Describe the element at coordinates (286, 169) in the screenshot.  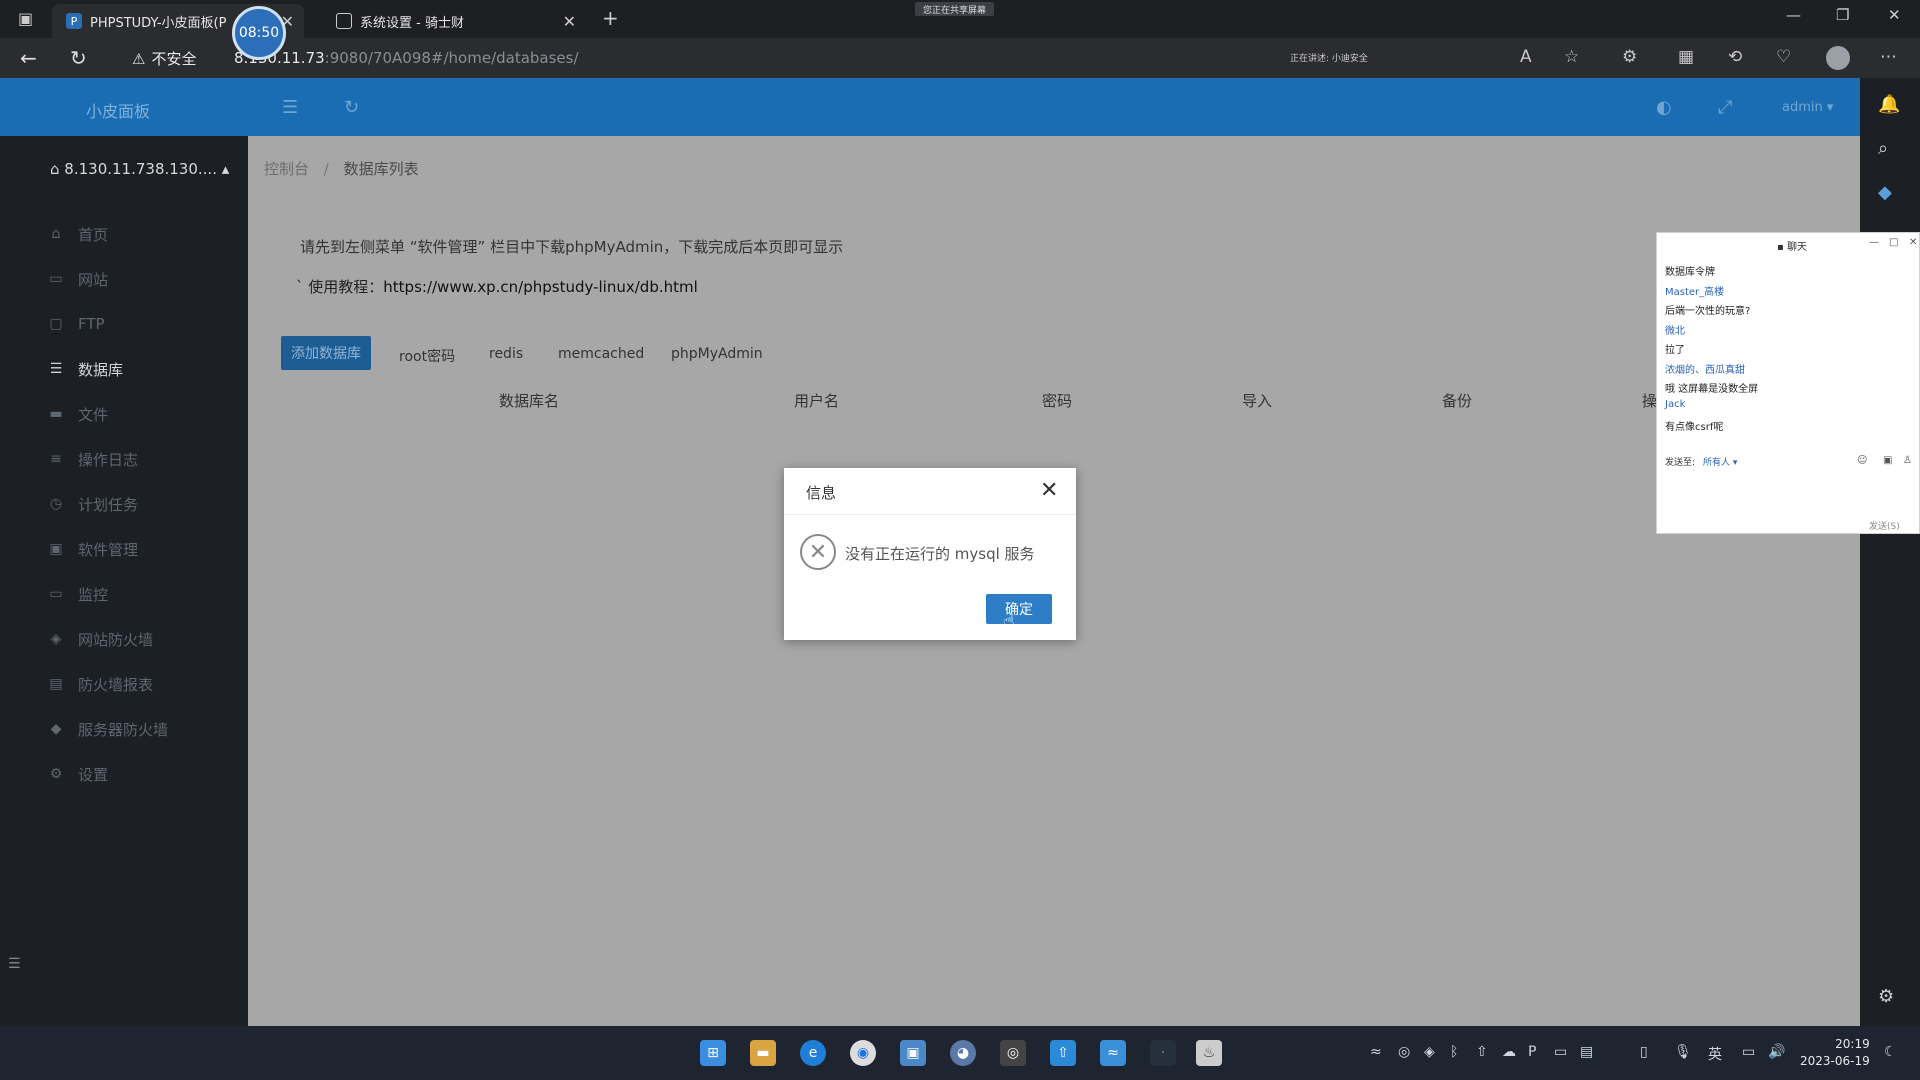
I see `breadcrumb-home: 控制台` at that location.